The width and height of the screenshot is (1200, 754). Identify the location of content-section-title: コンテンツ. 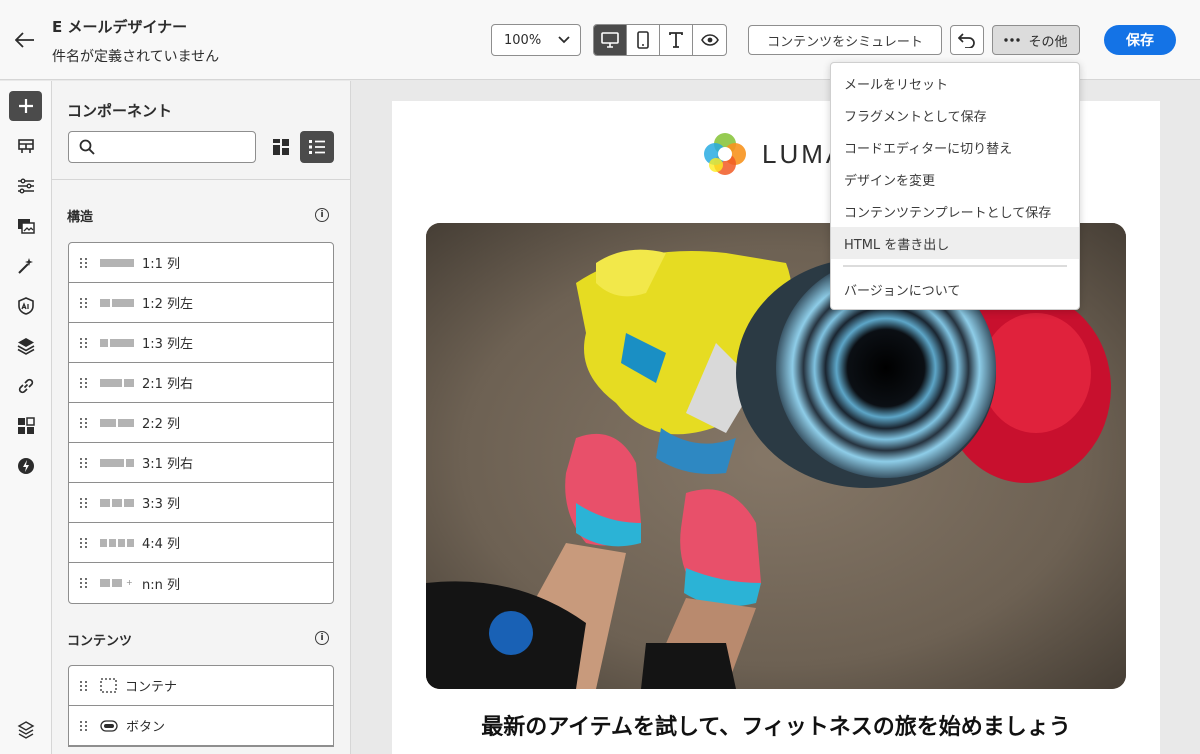
(100, 641).